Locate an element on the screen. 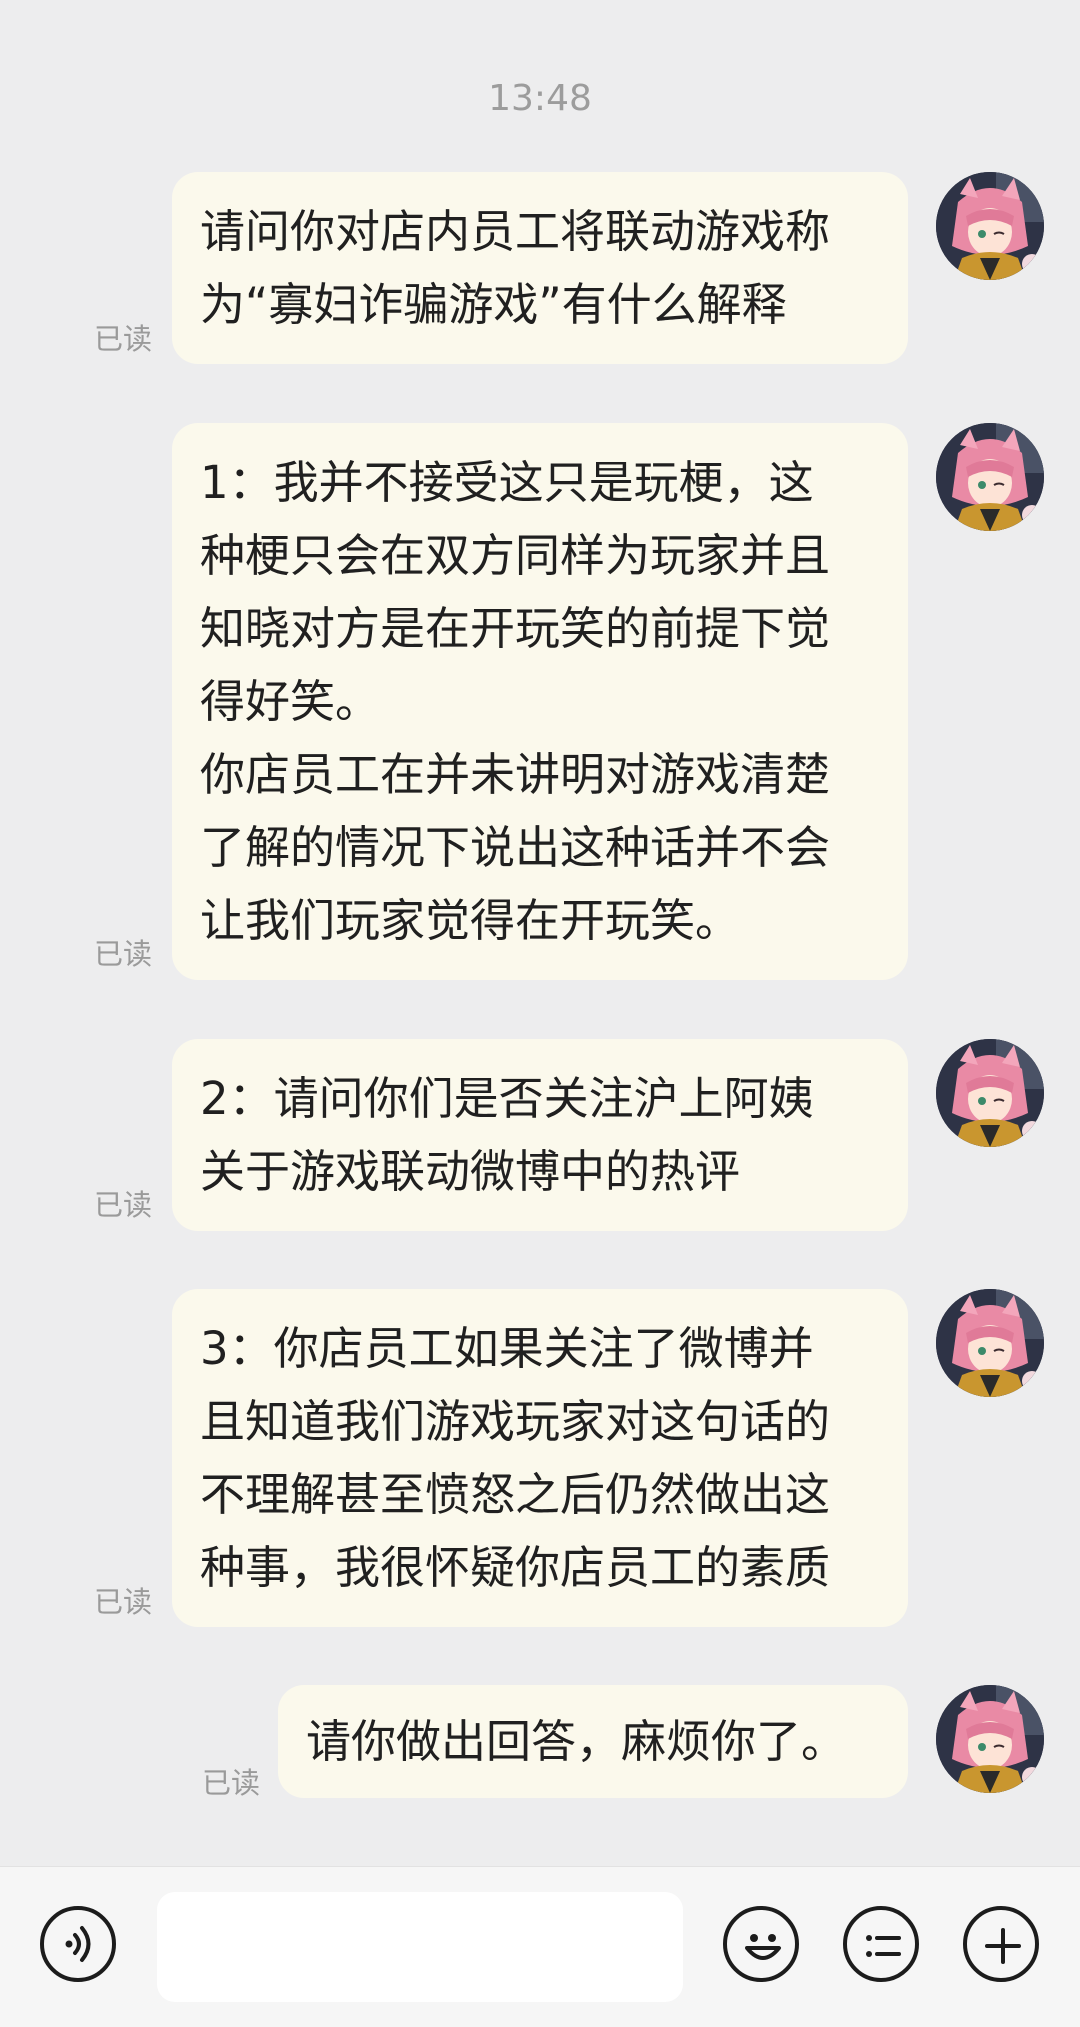 Image resolution: width=1080 pixels, height=2027 pixels. message-bubble: 请问你对店内员工将联动游戏称 为“寡妇诈骗游戏”有什么解释 is located at coordinates (540, 268).